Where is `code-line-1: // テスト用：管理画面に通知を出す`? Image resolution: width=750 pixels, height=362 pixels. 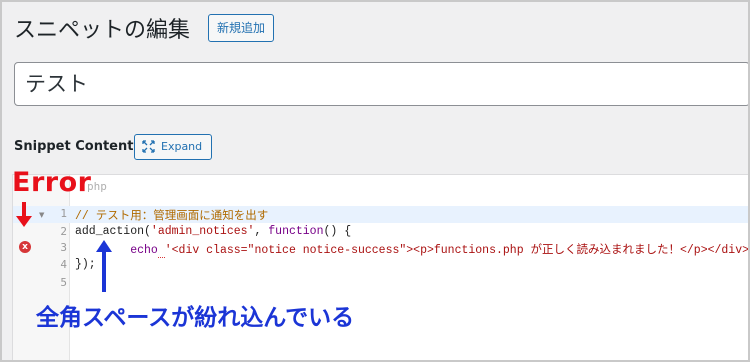
code-line-1: // テスト用：管理画面に通知を出す is located at coordinates (171, 215).